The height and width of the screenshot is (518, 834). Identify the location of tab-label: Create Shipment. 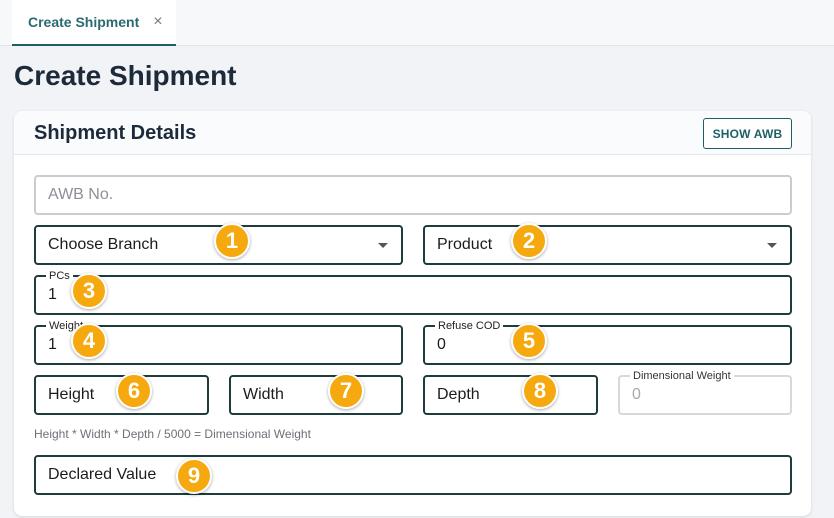
(84, 22).